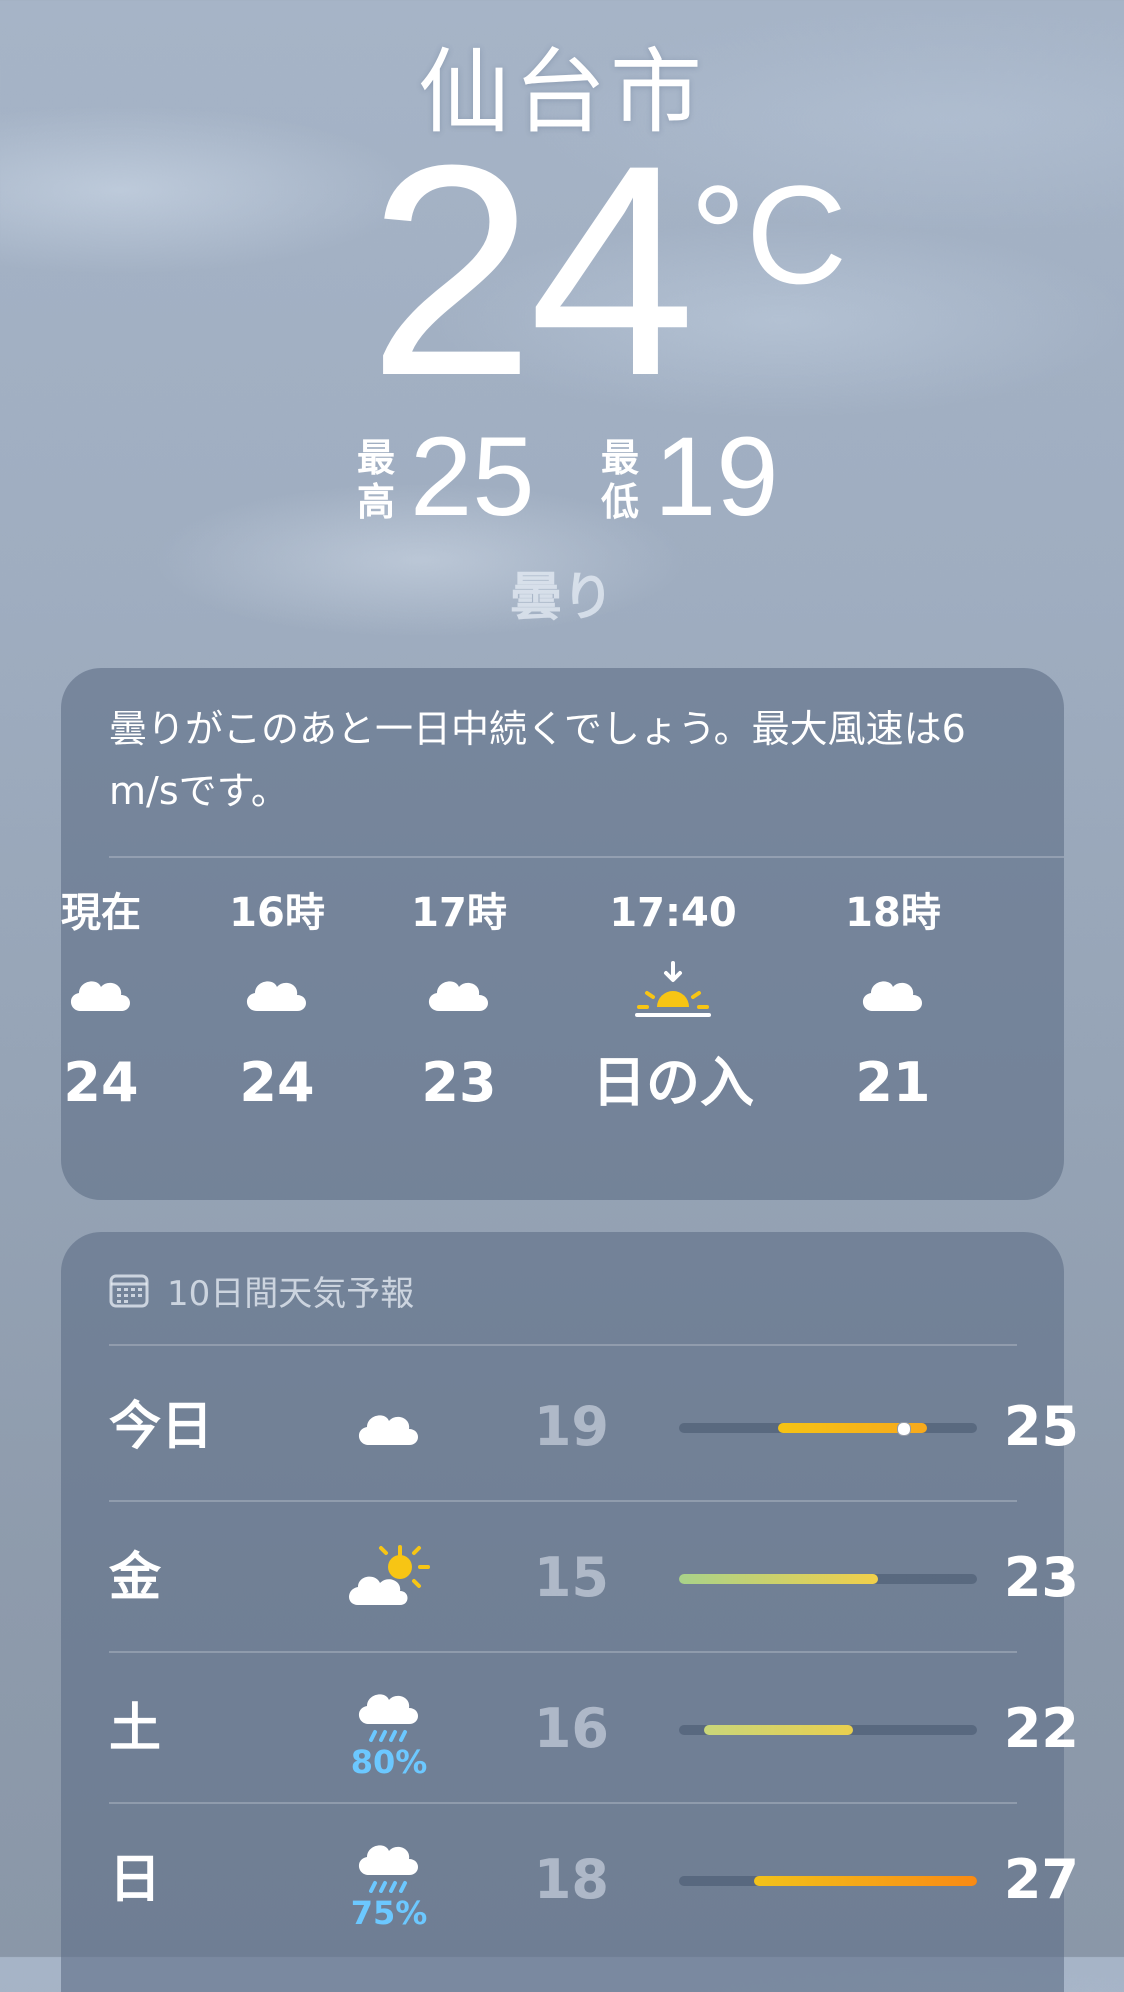  I want to click on weather-condition: 曇り, so click(561, 598).